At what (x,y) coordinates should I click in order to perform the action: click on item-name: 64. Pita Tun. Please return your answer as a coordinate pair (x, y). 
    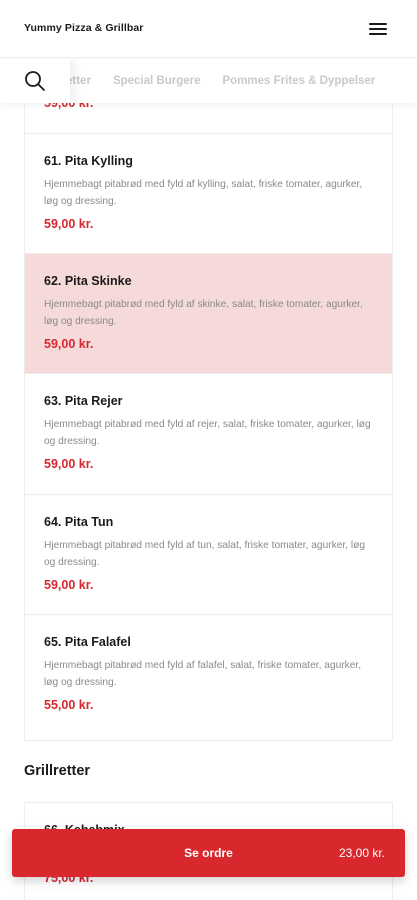
    Looking at the image, I should click on (79, 522).